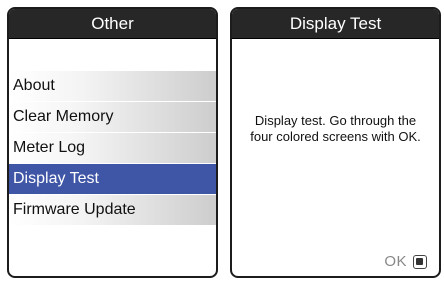  Describe the element at coordinates (335, 136) in the screenshot. I see `instruction-line-2: four colored screens with OK.` at that location.